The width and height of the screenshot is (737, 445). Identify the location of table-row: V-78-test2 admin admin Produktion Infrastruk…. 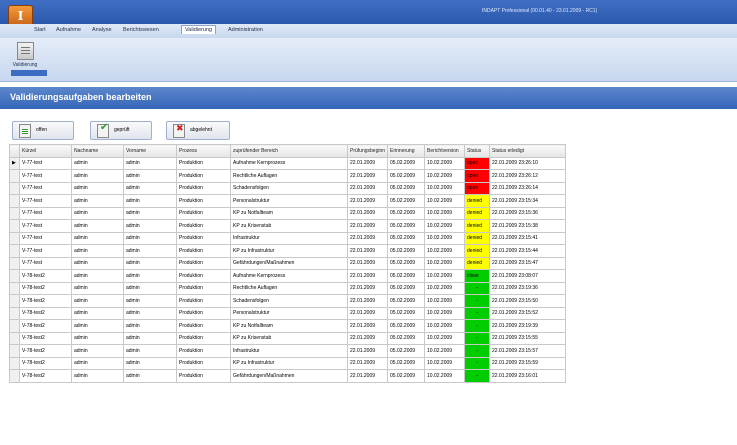
(288, 351).